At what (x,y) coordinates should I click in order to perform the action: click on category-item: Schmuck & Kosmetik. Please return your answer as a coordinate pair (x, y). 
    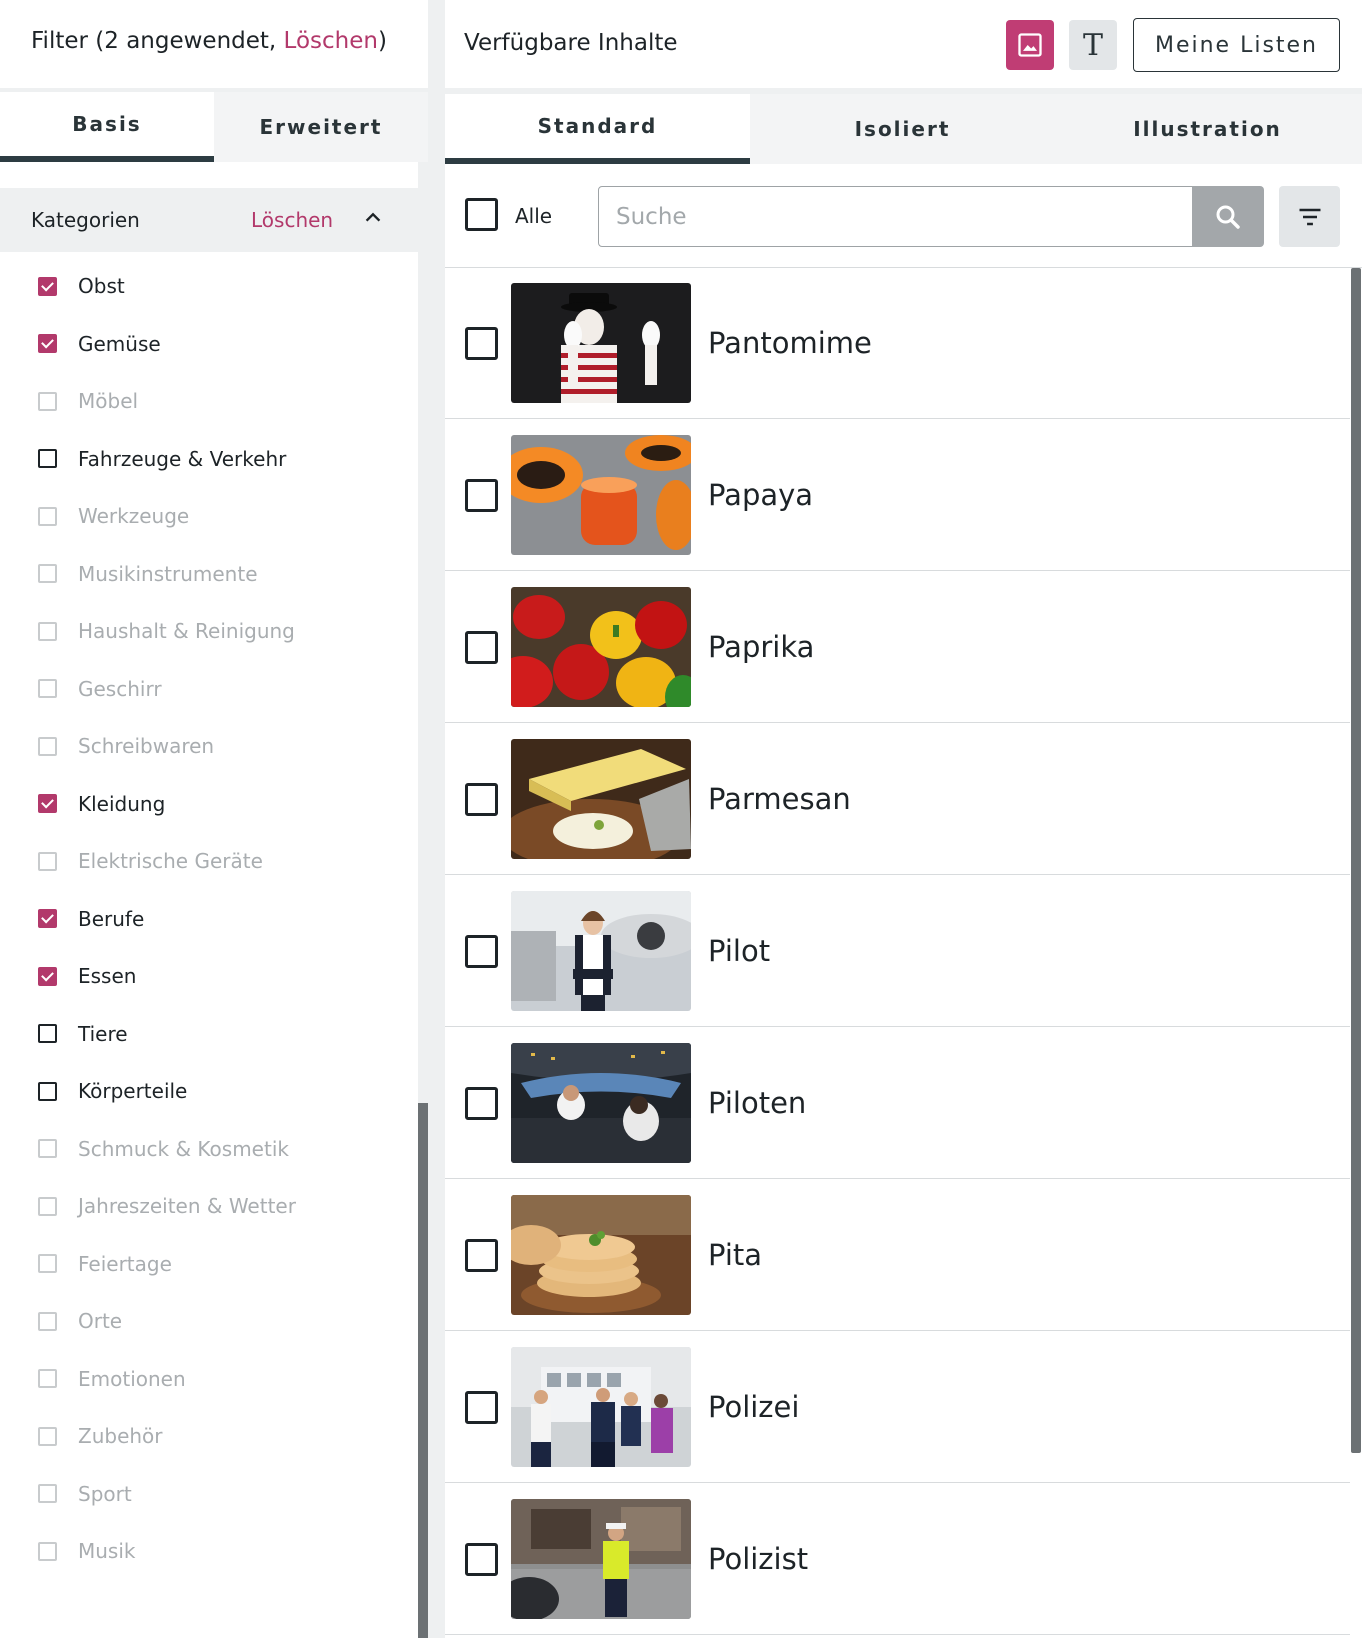
    Looking at the image, I should click on (163, 1149).